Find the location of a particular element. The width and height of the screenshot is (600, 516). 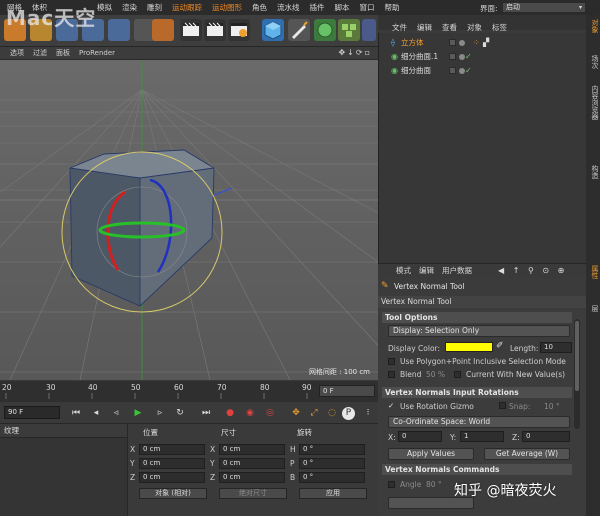

size-y-field: 0 cm is located at coordinates (252, 463).